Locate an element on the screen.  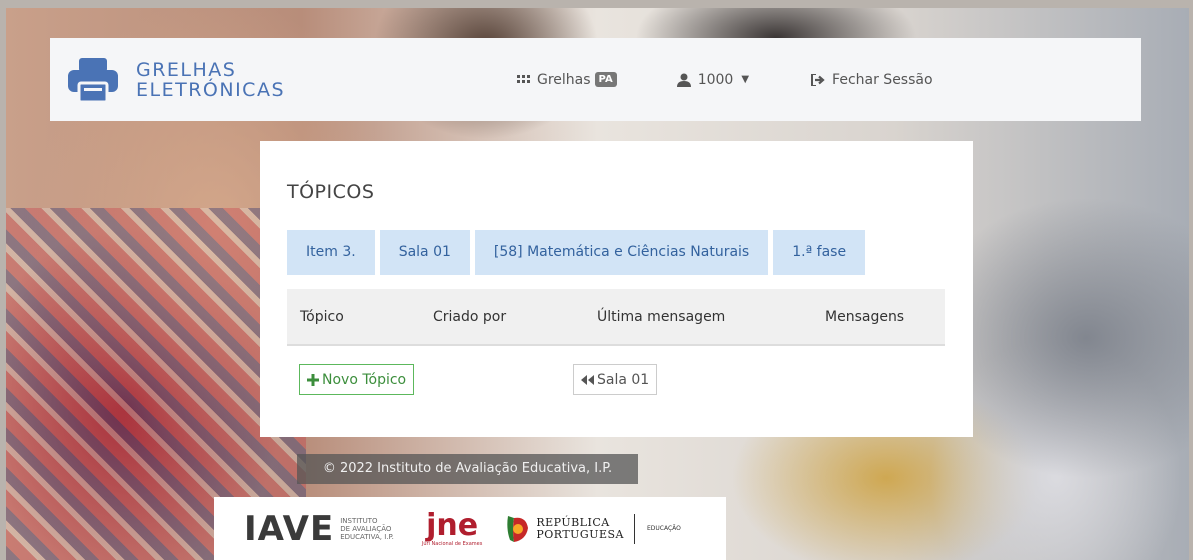
republica-portuguesa-logo: REPÚBLICA PORTUGUESA EDUCAÇÃO is located at coordinates (592, 528).